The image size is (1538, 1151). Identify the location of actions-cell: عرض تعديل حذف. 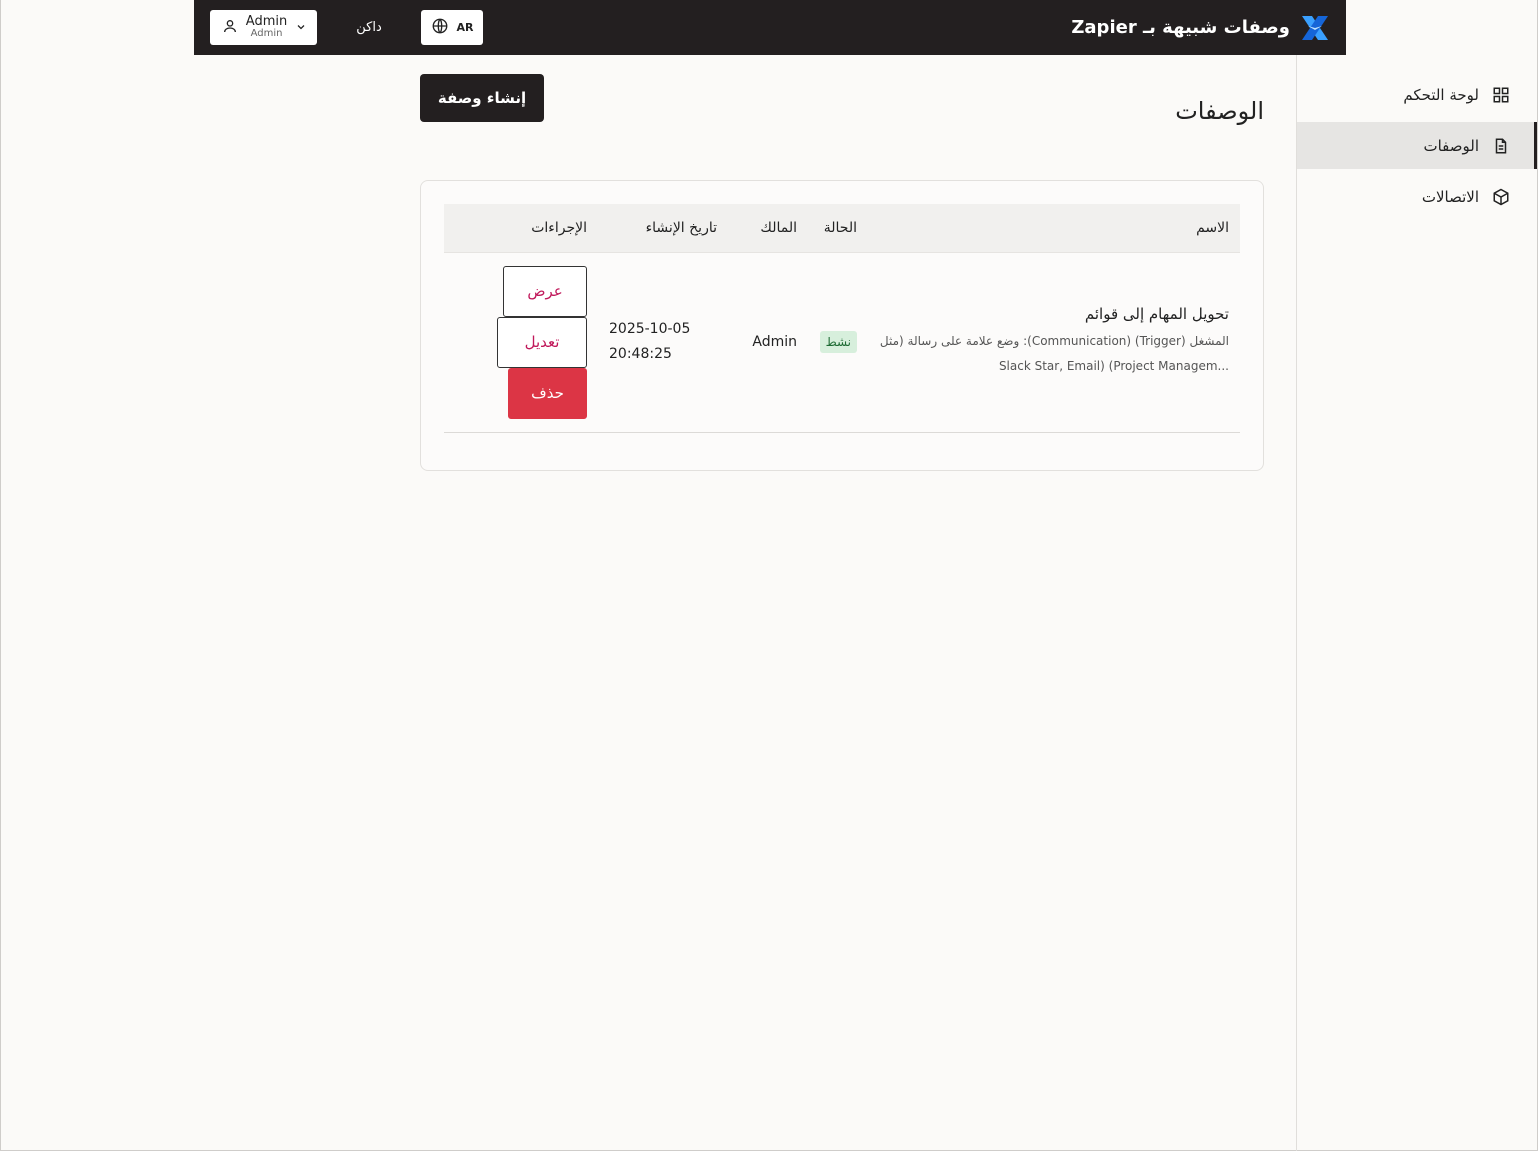
(521, 342).